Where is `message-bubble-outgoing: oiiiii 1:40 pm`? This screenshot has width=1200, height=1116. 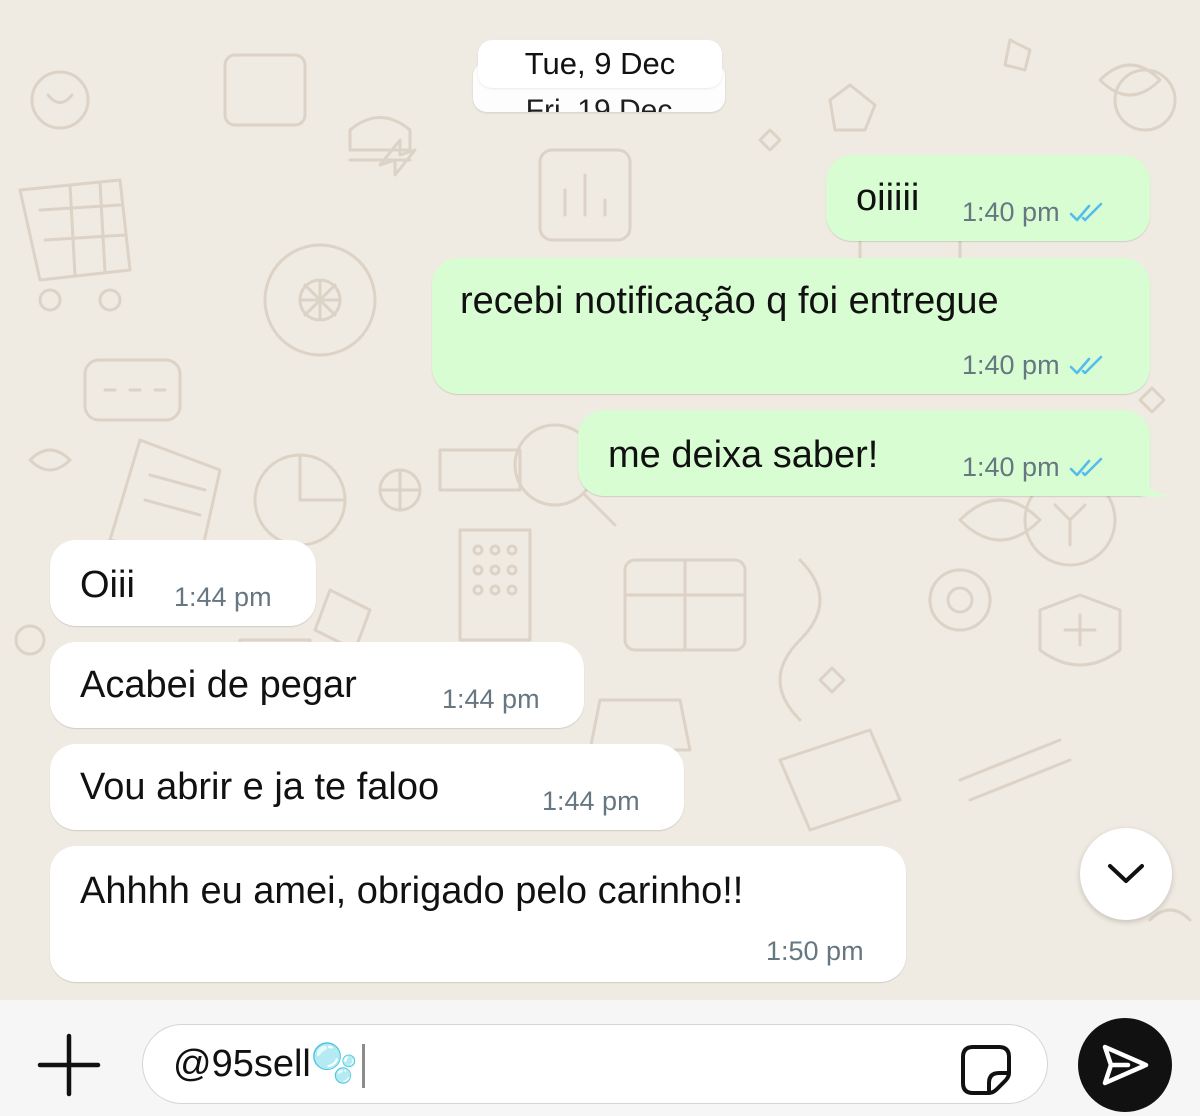
message-bubble-outgoing: oiiiii 1:40 pm is located at coordinates (988, 198).